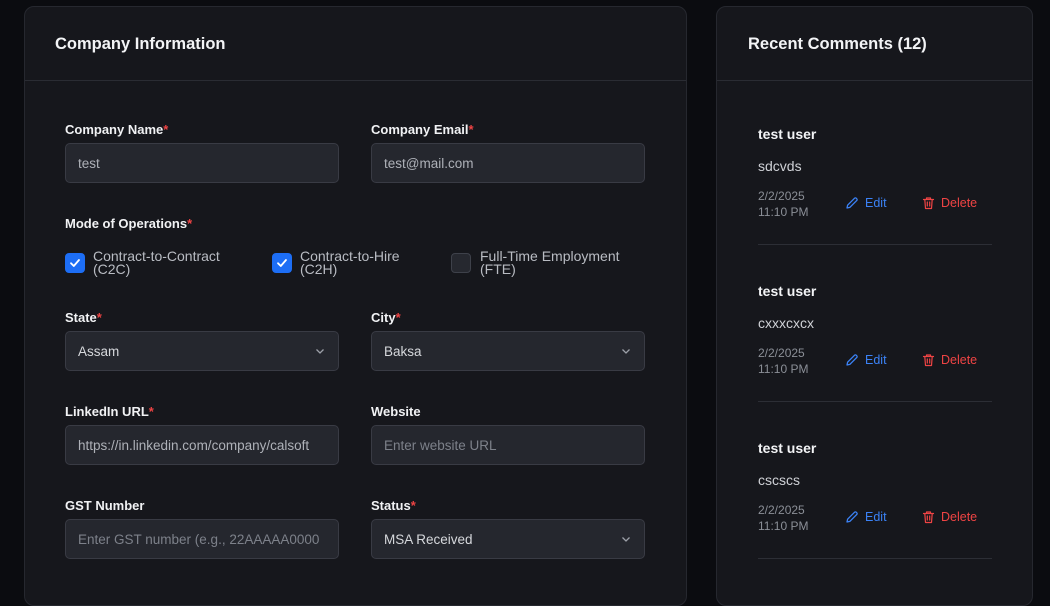 This screenshot has height=606, width=1050. I want to click on comment-text: sdcvds, so click(780, 166).